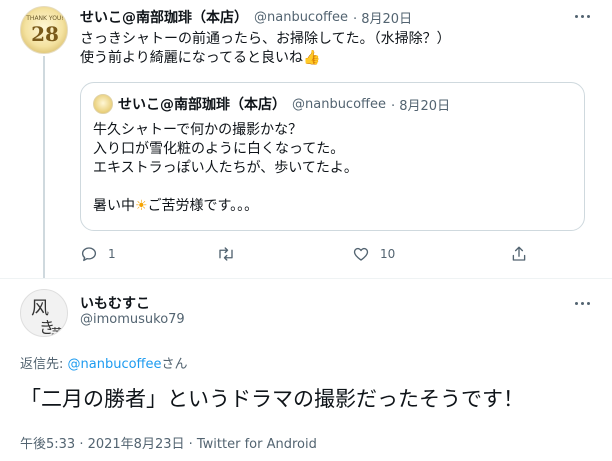 This screenshot has height=461, width=612. What do you see at coordinates (226, 254) in the screenshot?
I see `retweet-icon` at bounding box center [226, 254].